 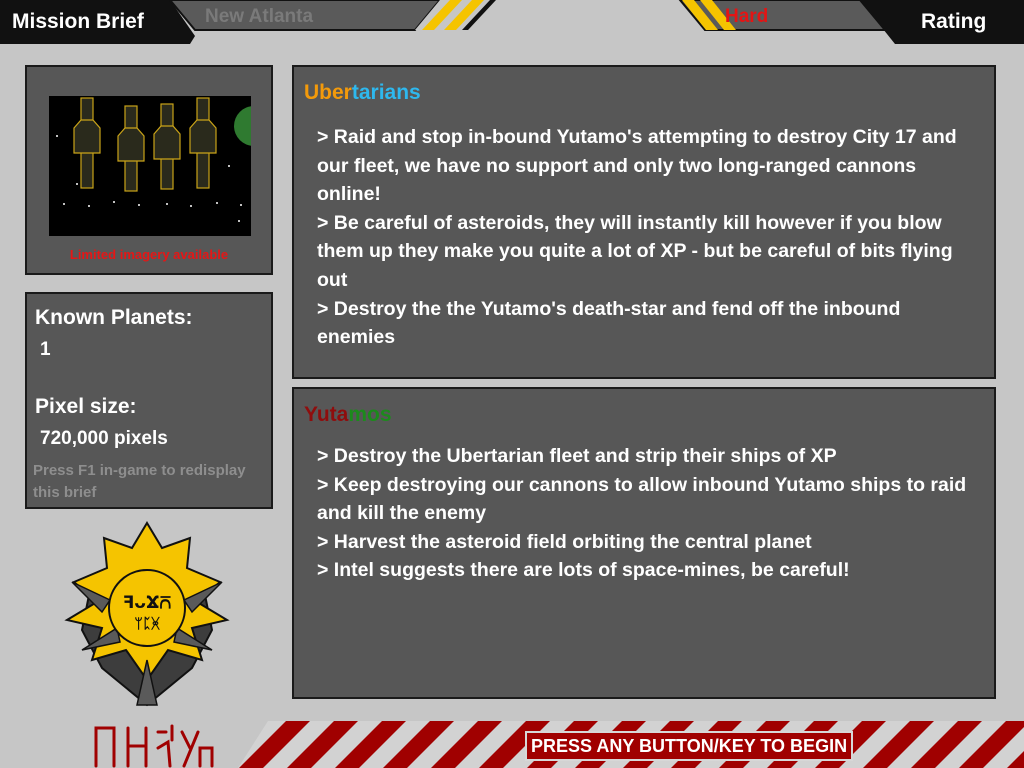 I want to click on emblem-glyphs-bottom: ᛘᛈᚸ, so click(x=147, y=624).